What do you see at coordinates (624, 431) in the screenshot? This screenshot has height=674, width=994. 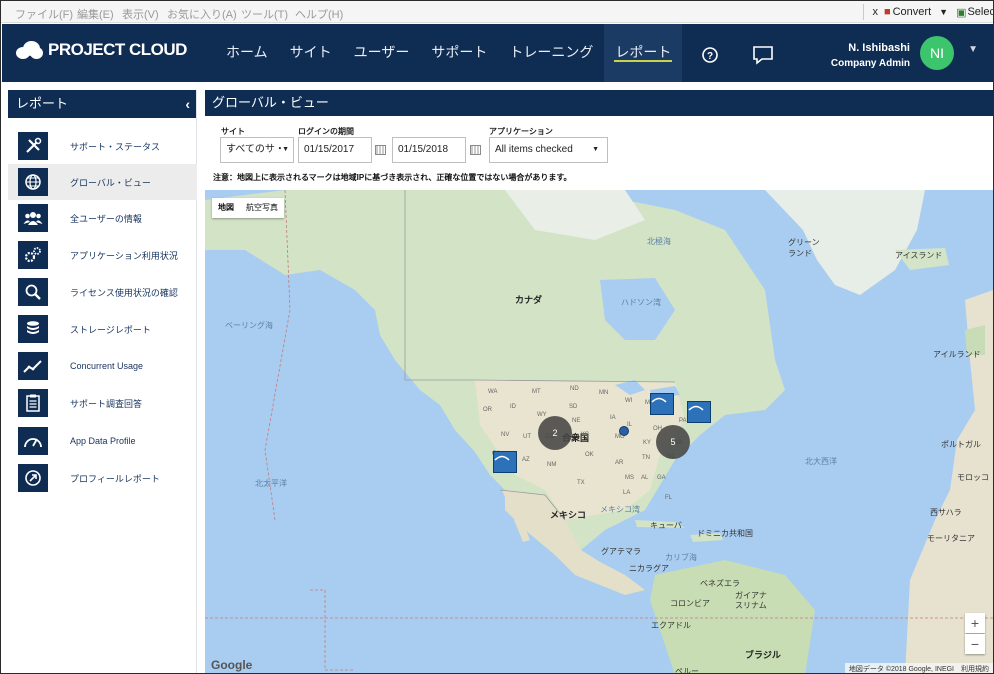 I see `small-location-dot` at bounding box center [624, 431].